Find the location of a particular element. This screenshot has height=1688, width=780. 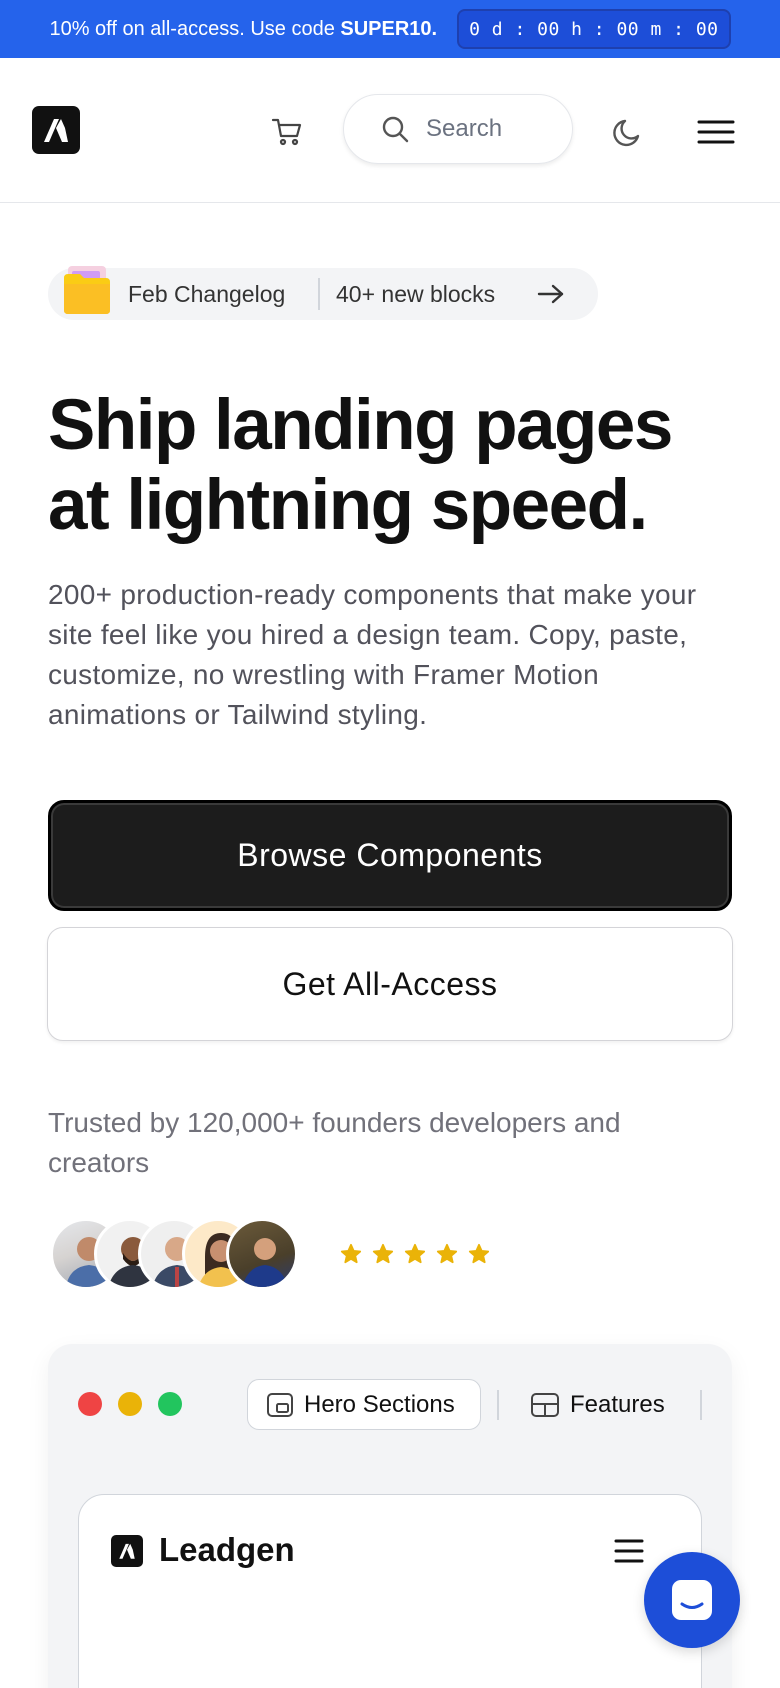

chat-icon is located at coordinates (692, 1600).